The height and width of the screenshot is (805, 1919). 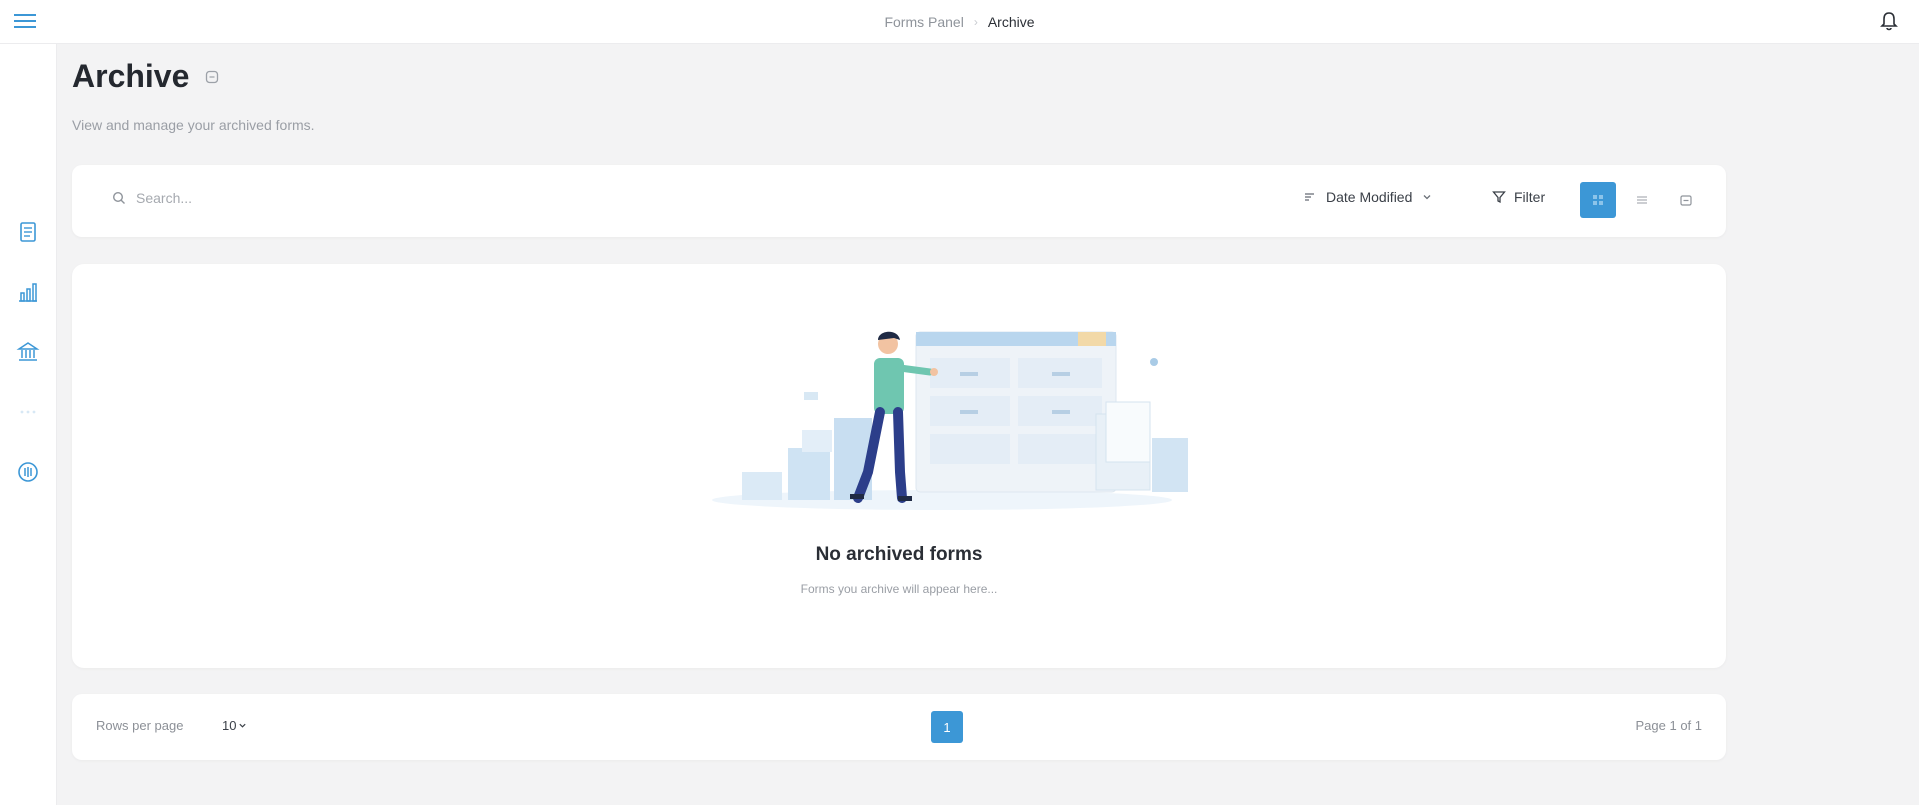 I want to click on info-icon, so click(x=212, y=77).